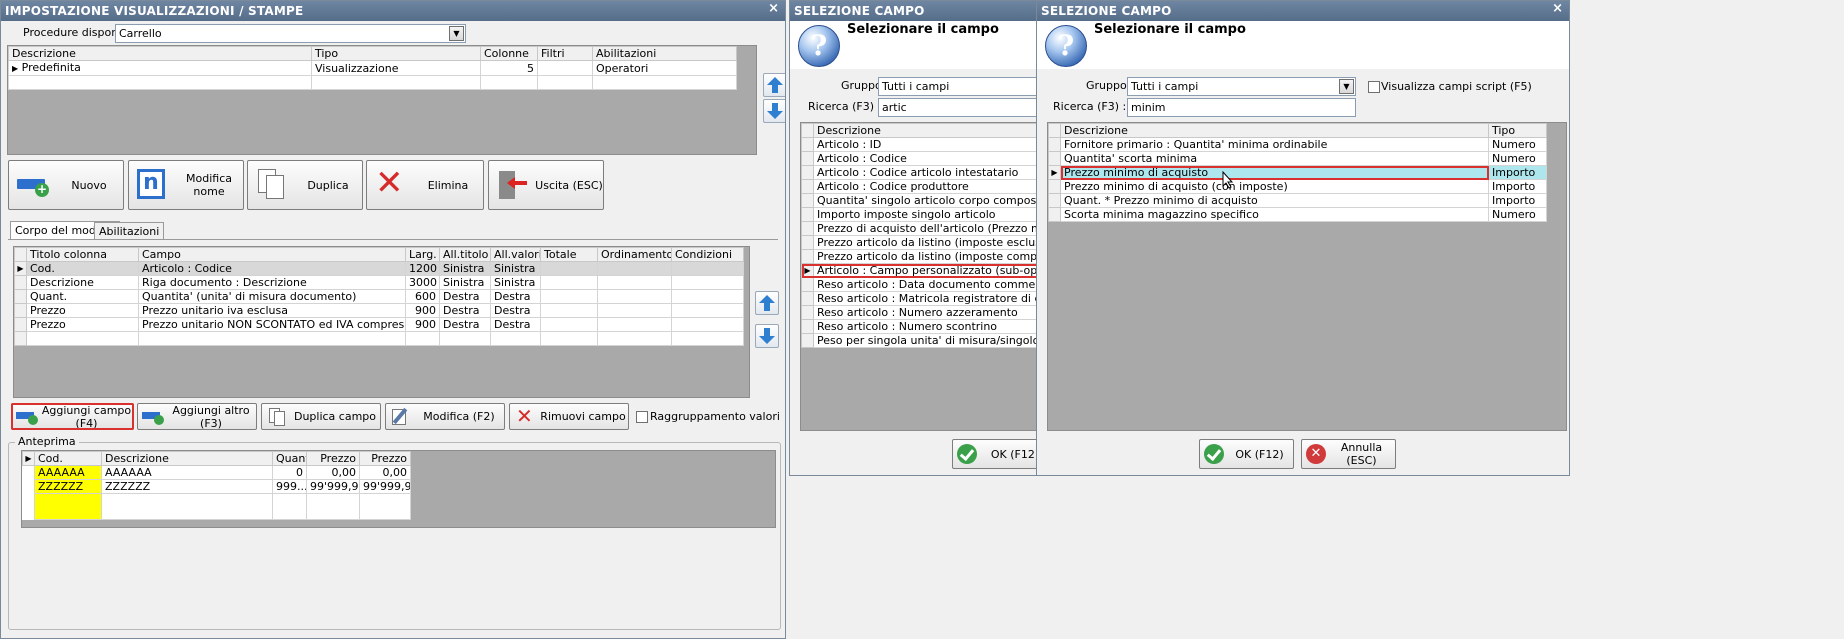 The image size is (1844, 639). Describe the element at coordinates (422, 254) in the screenshot. I see `col-header: Larg.` at that location.